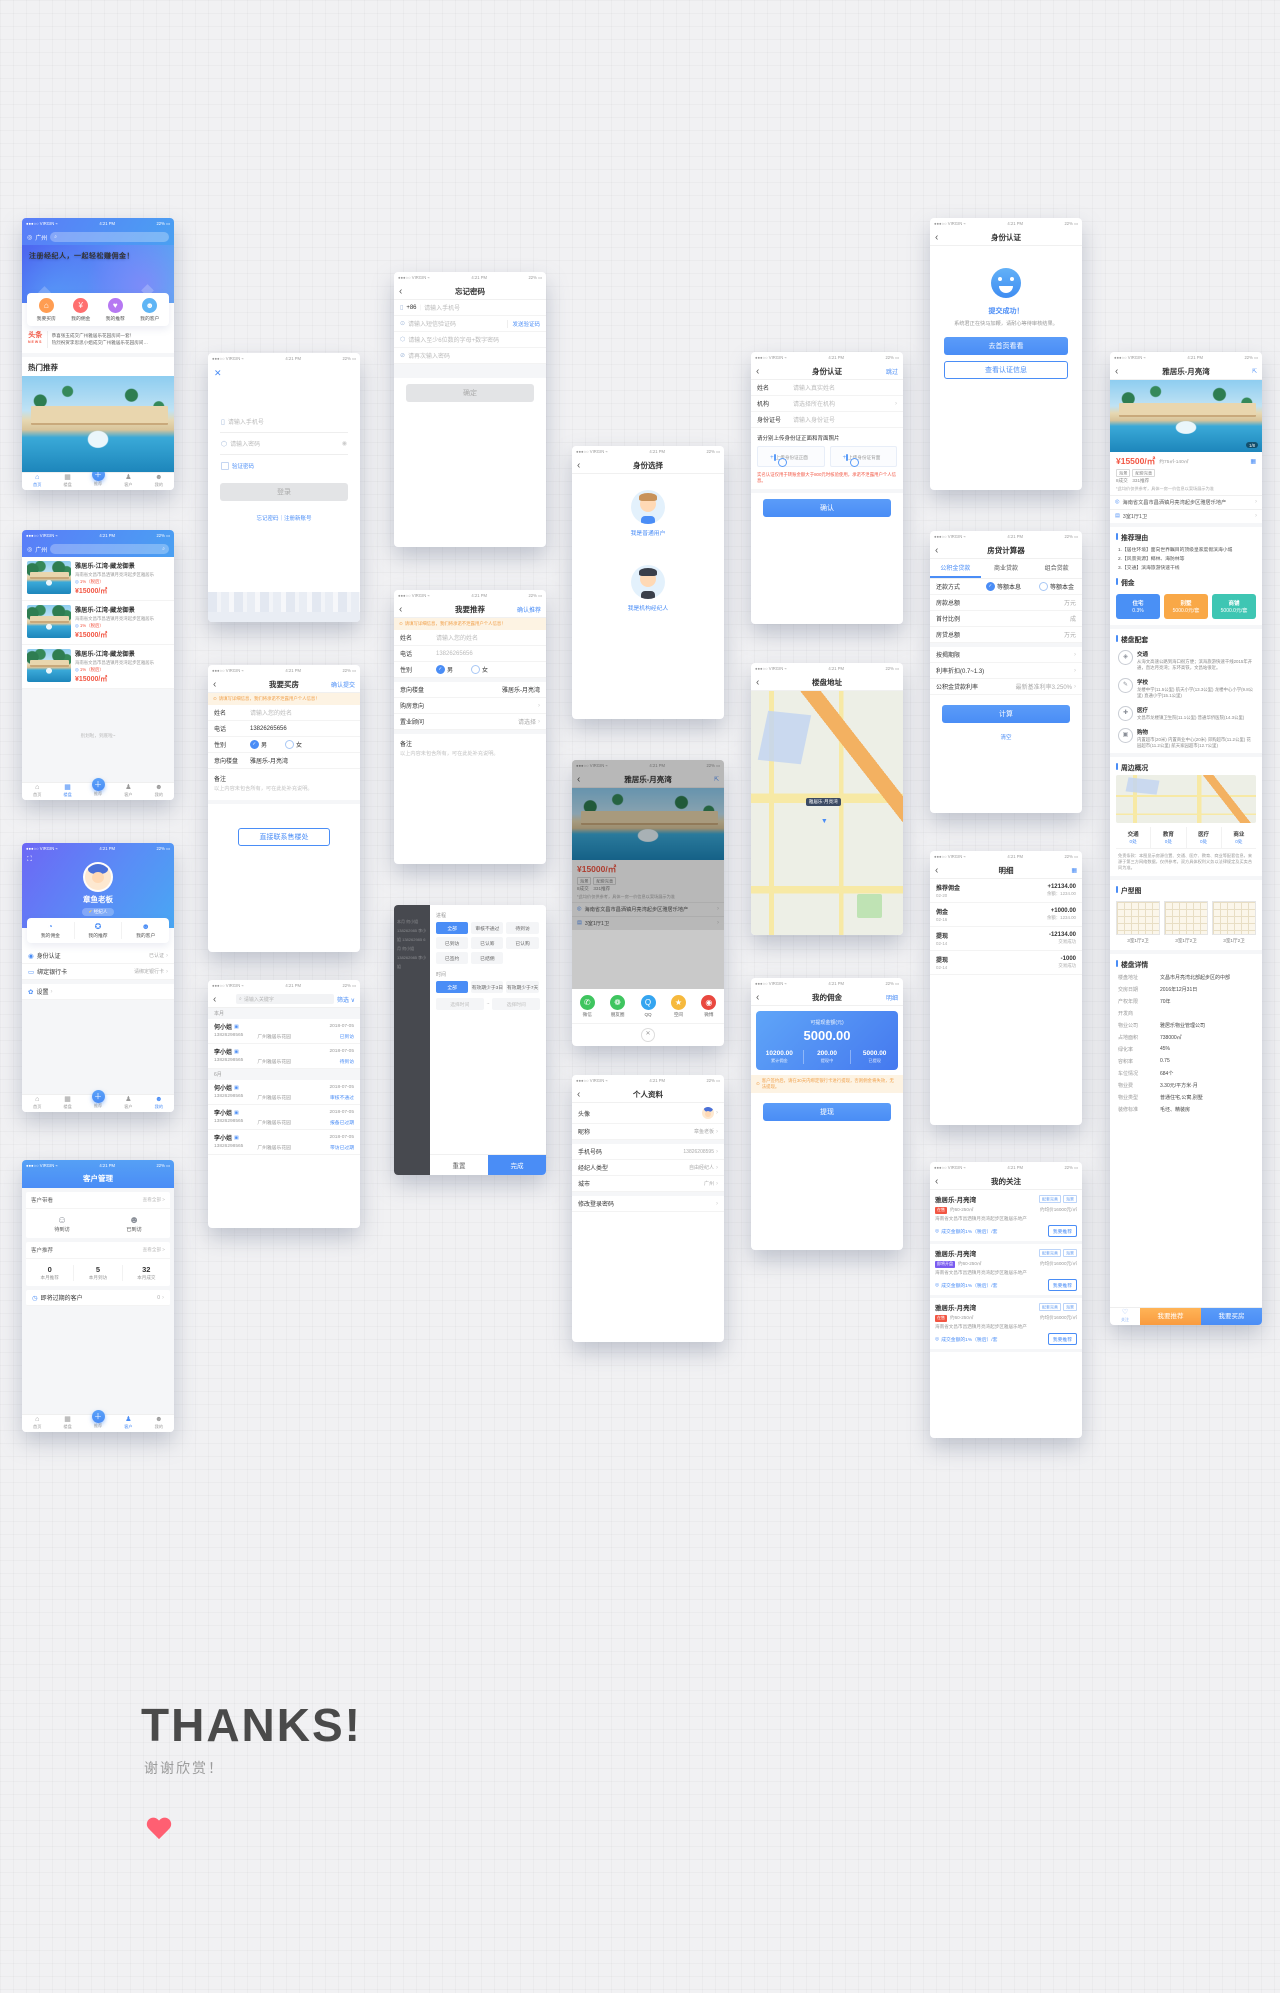  I want to click on scan-qr-icon: ⛶, so click(29, 860).